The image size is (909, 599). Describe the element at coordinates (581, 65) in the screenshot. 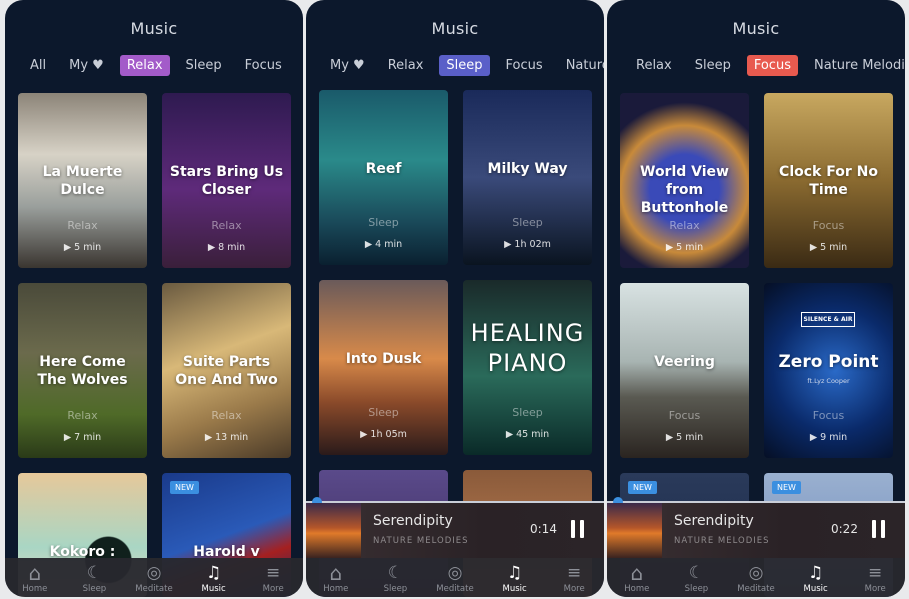

I see `tab-natureme: Nature Me` at that location.